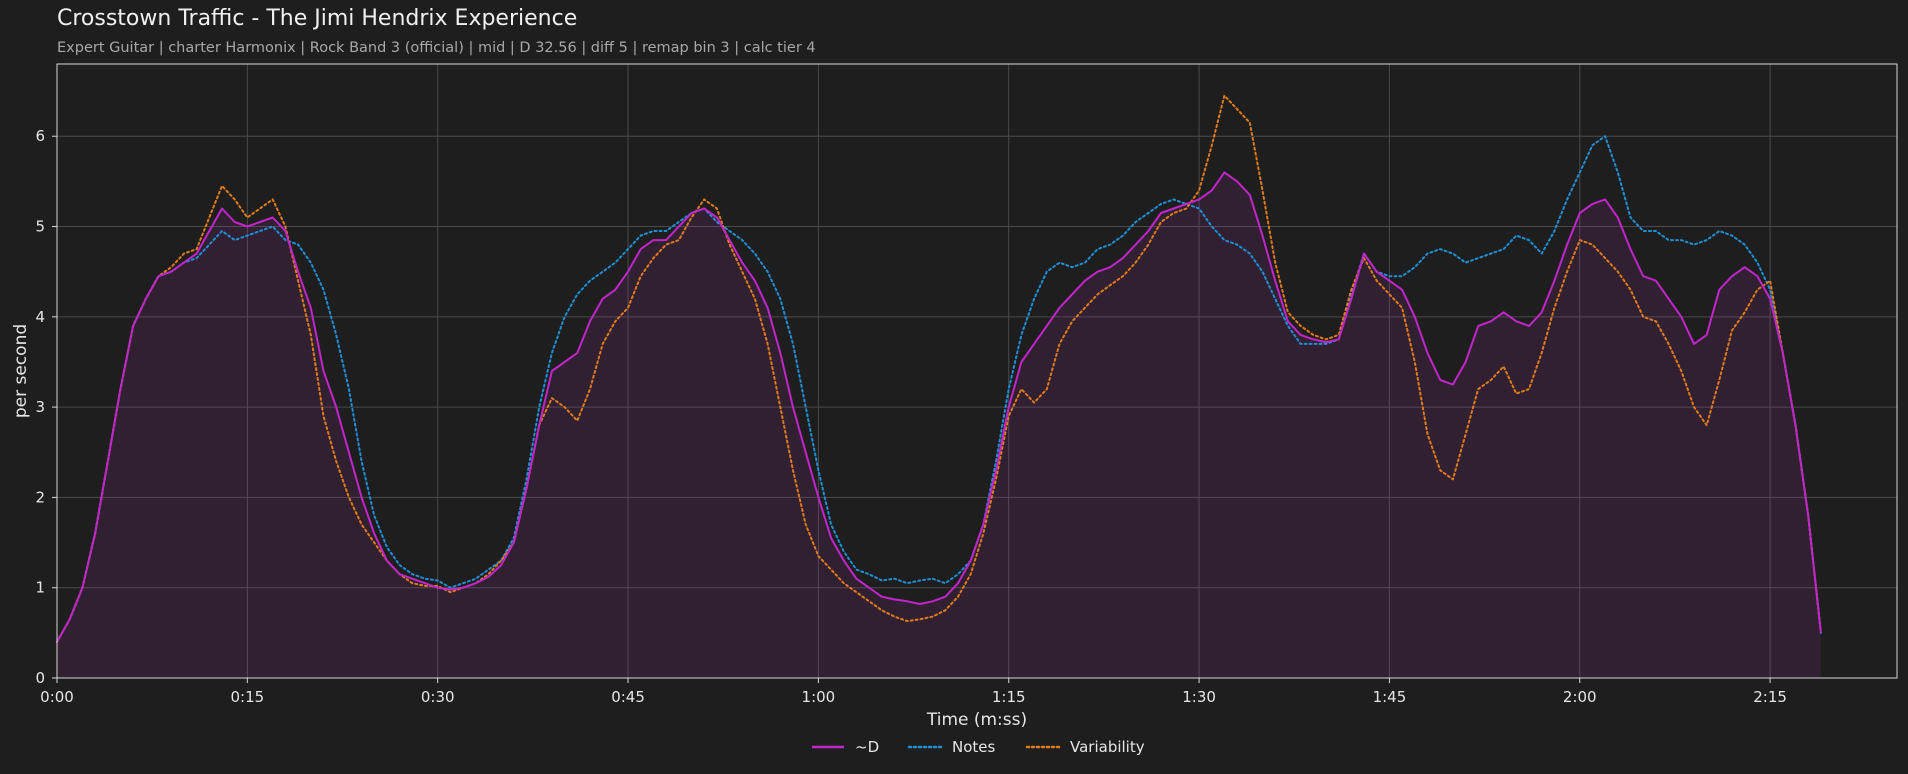 The image size is (1908, 774). I want to click on legend: ~D Notes Variability, so click(978, 747).